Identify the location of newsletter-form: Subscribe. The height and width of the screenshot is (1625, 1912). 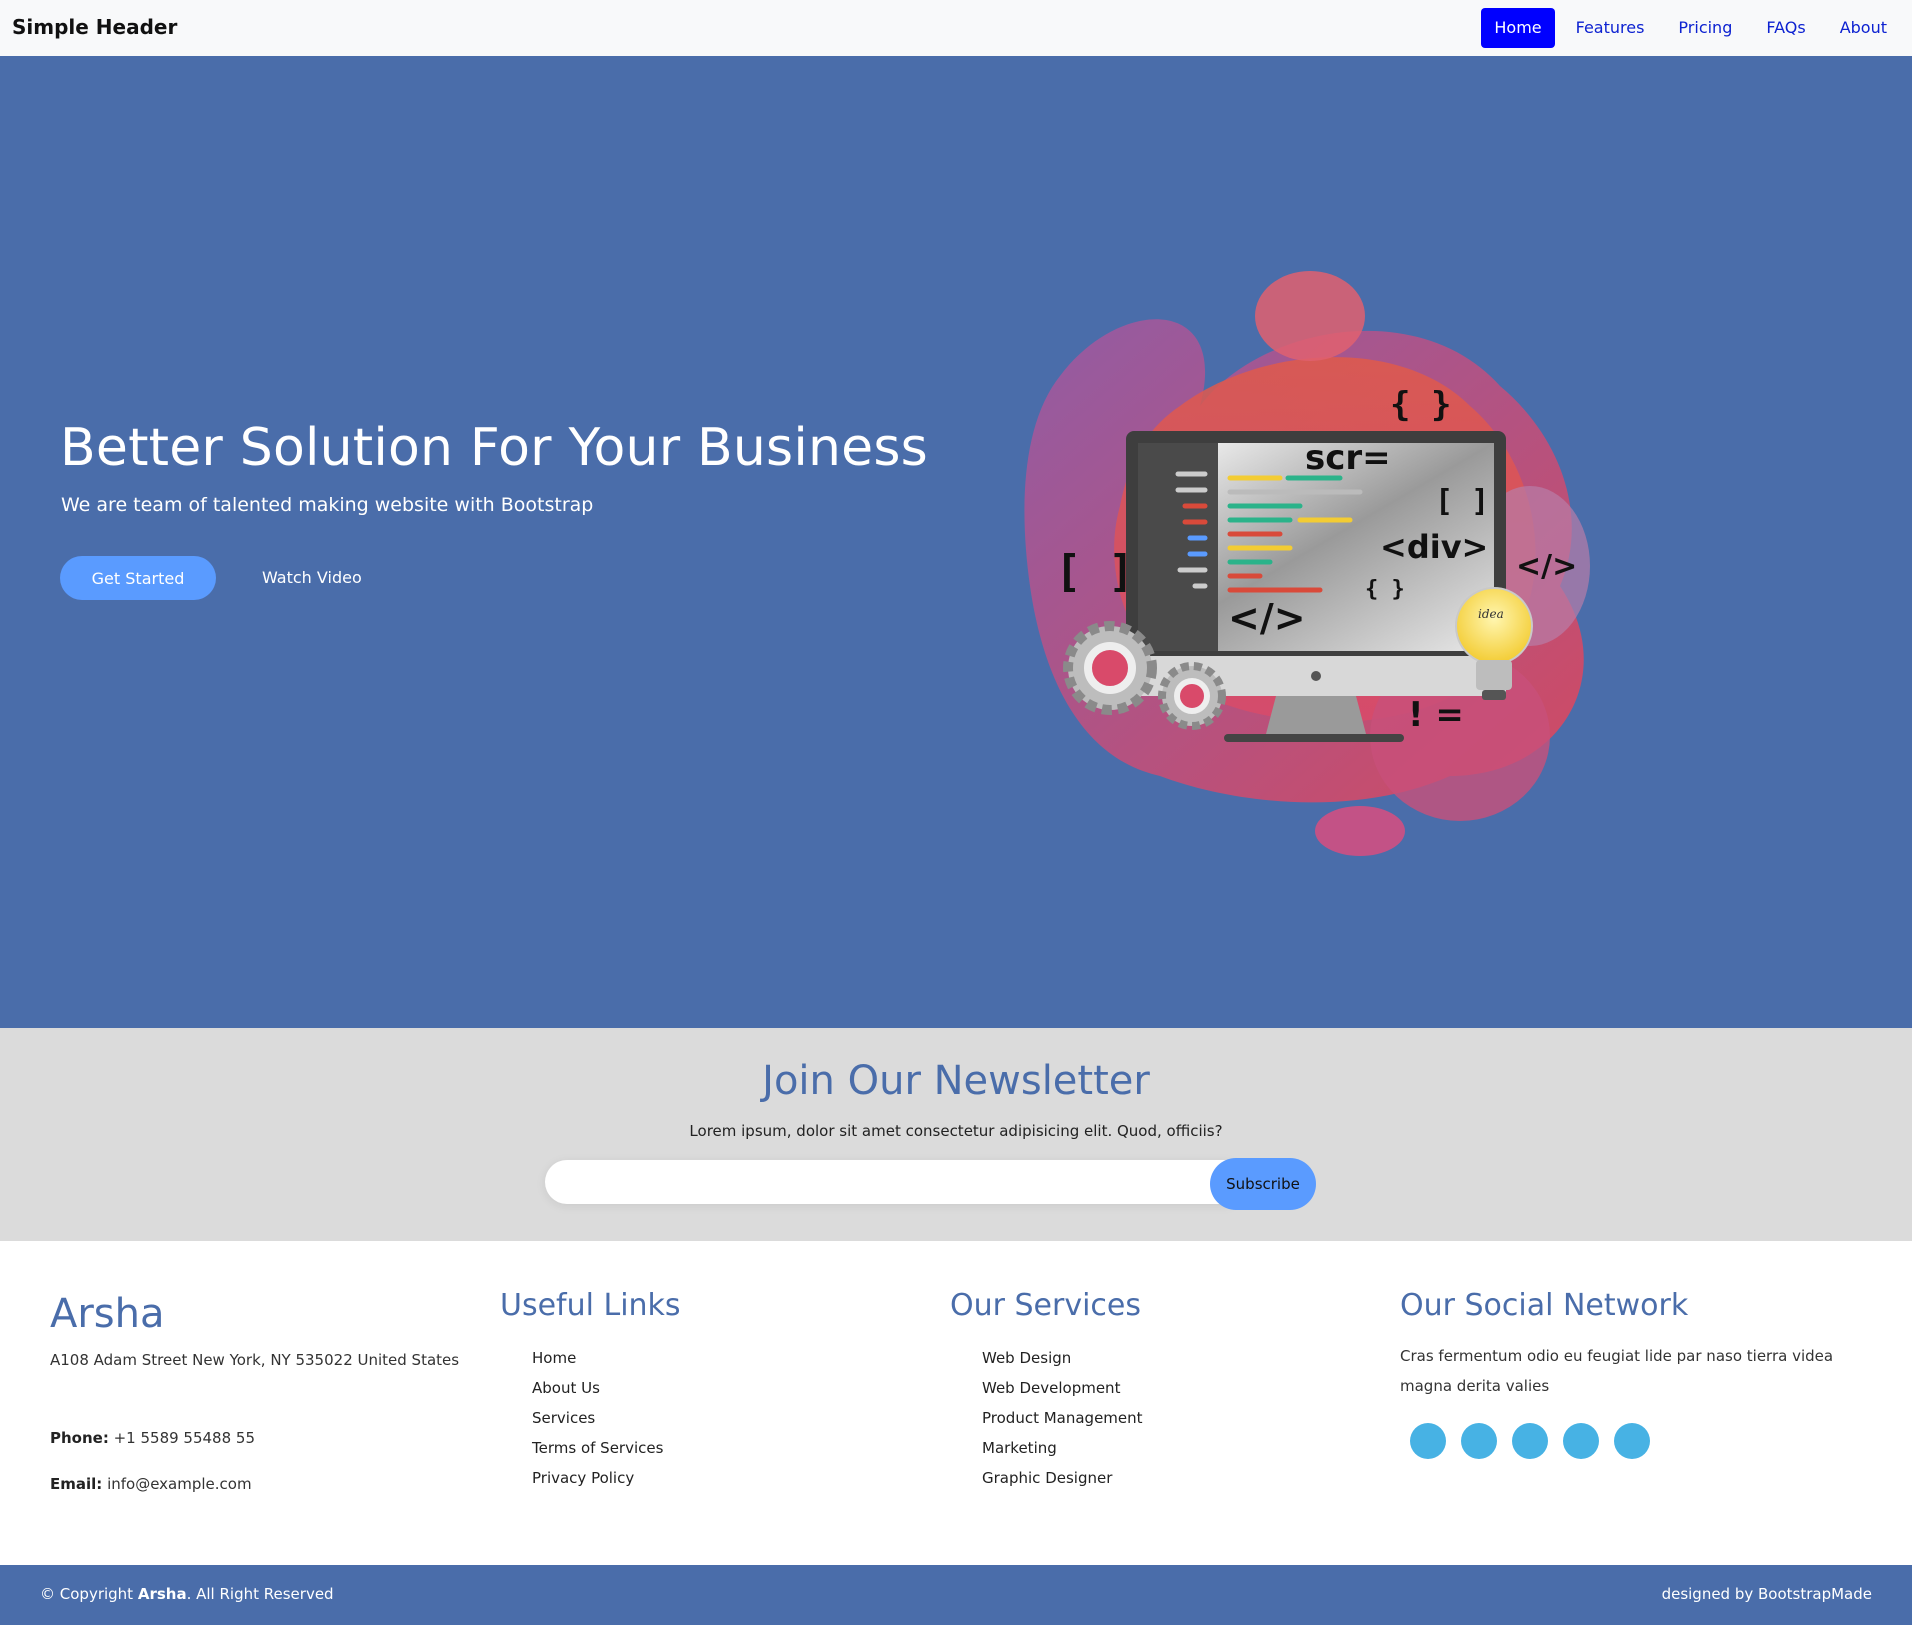
(931, 1184).